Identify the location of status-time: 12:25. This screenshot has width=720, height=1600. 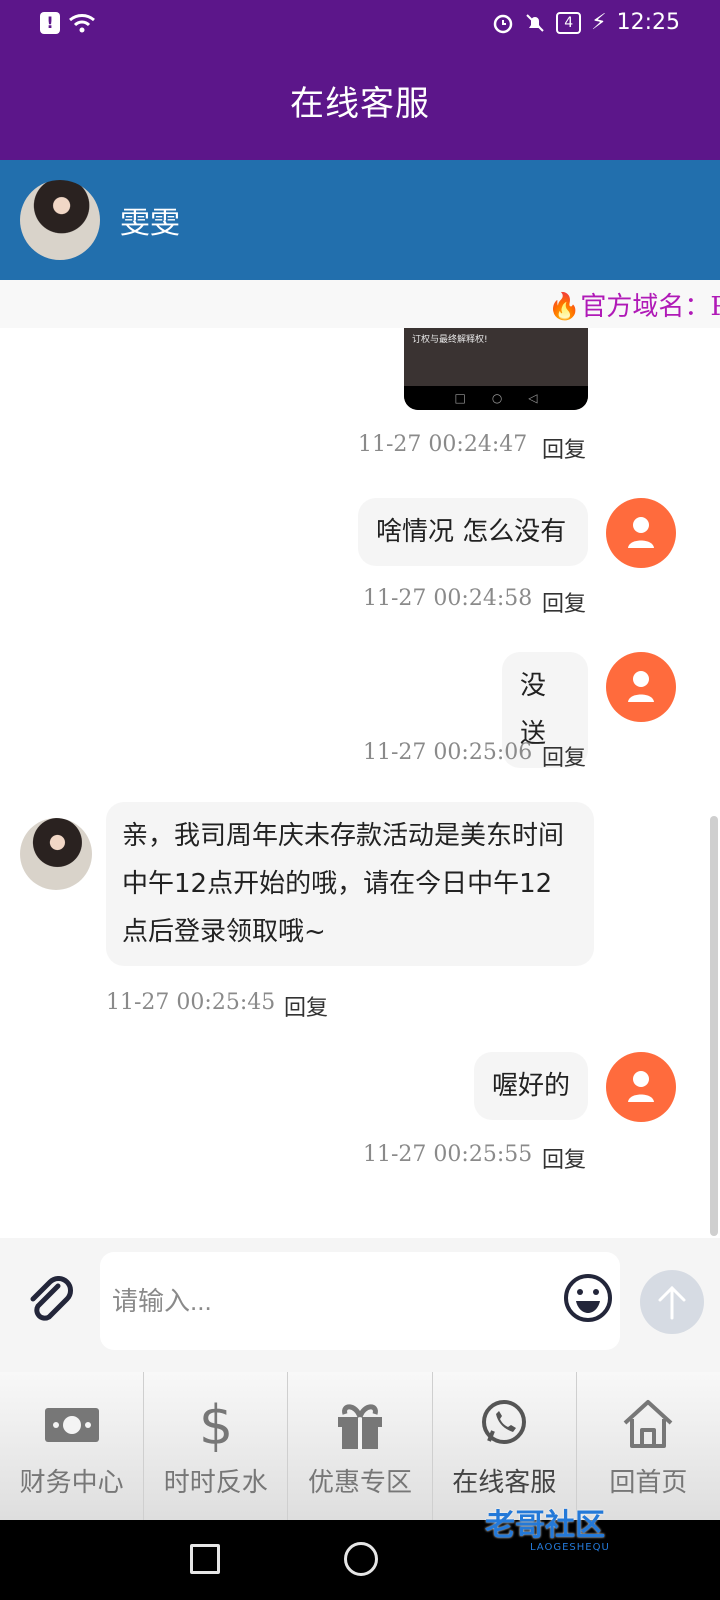
(648, 22).